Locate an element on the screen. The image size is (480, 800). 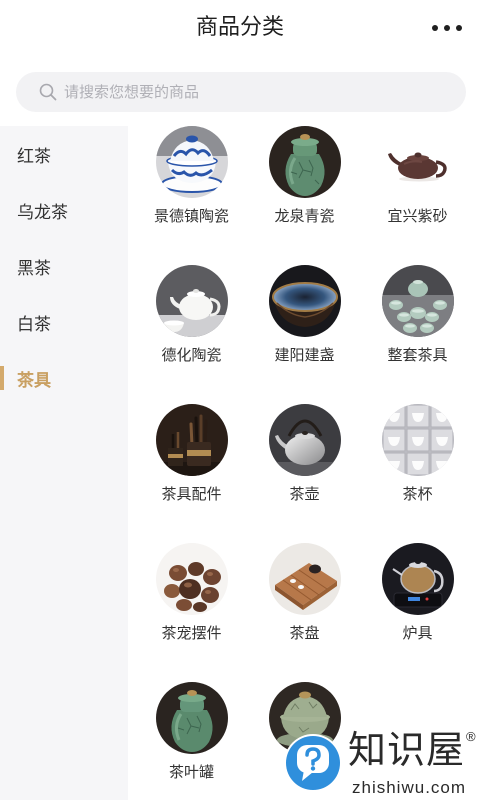
category-label: 茶壶 is located at coordinates (304, 494).